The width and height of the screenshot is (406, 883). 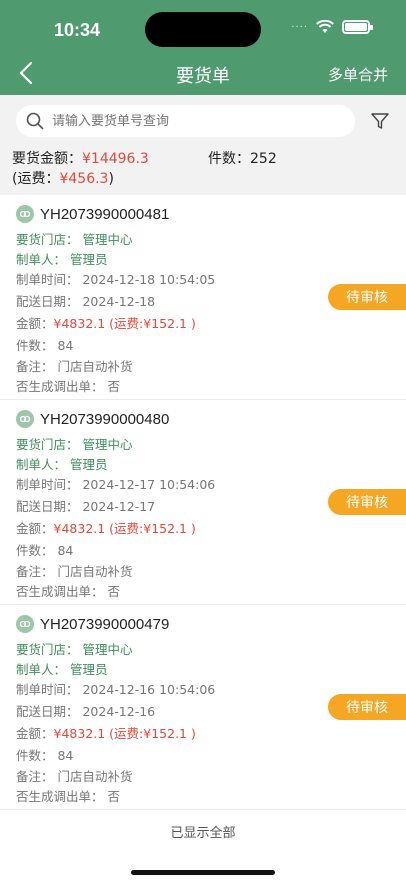 What do you see at coordinates (325, 26) in the screenshot?
I see `wifi-icon` at bounding box center [325, 26].